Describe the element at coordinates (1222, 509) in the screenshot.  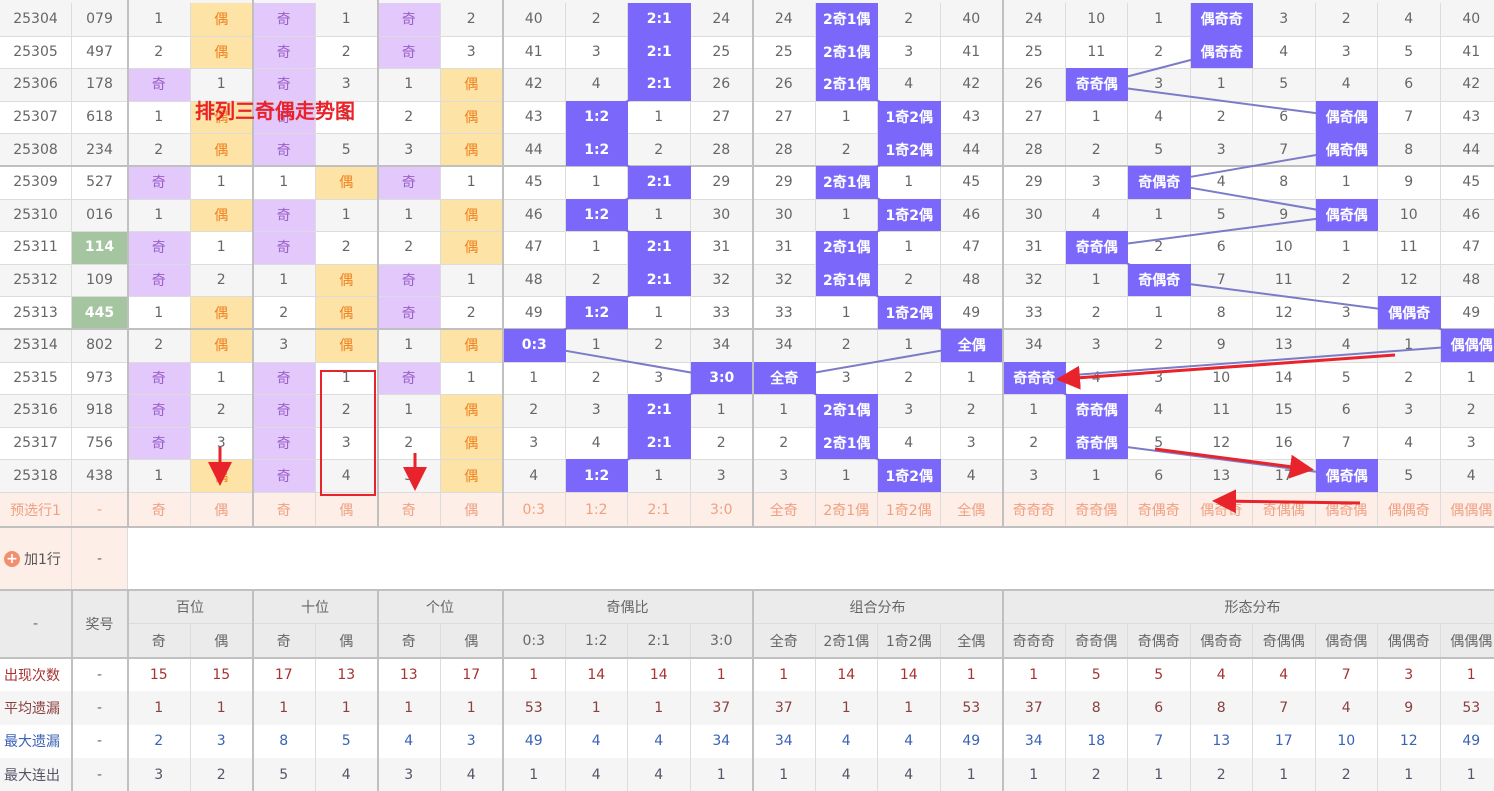
I see `preselect-option: 偶奇奇` at that location.